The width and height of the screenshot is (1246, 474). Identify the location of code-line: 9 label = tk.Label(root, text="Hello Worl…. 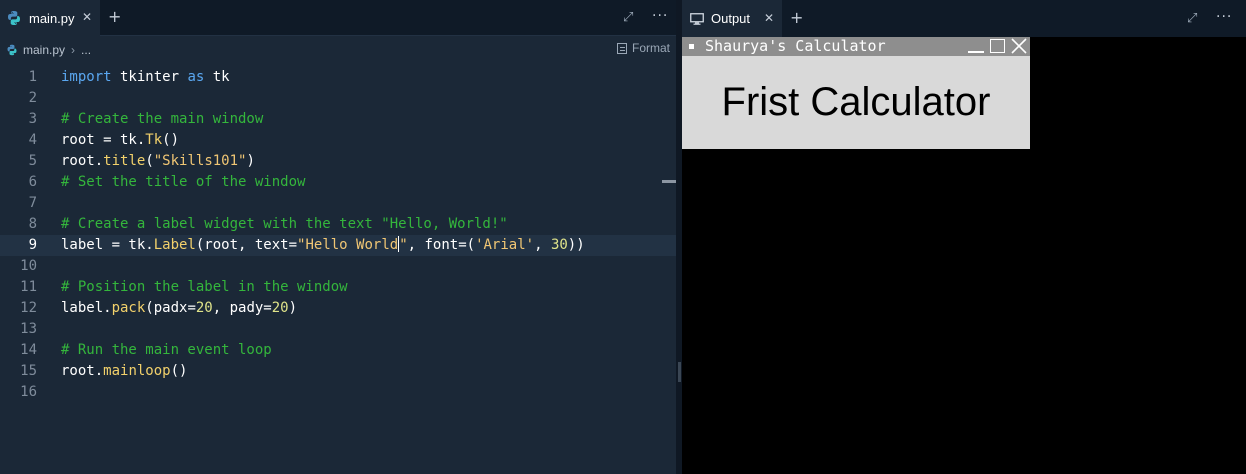
(338, 245).